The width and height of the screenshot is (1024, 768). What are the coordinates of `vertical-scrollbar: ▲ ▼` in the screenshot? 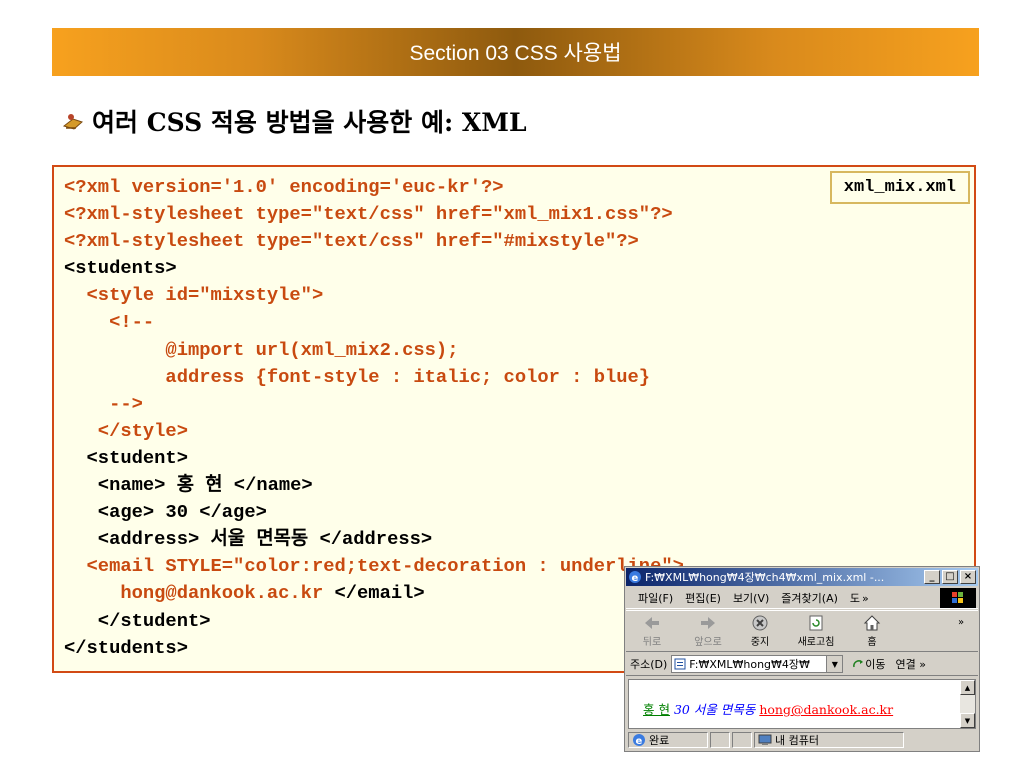 It's located at (967, 704).